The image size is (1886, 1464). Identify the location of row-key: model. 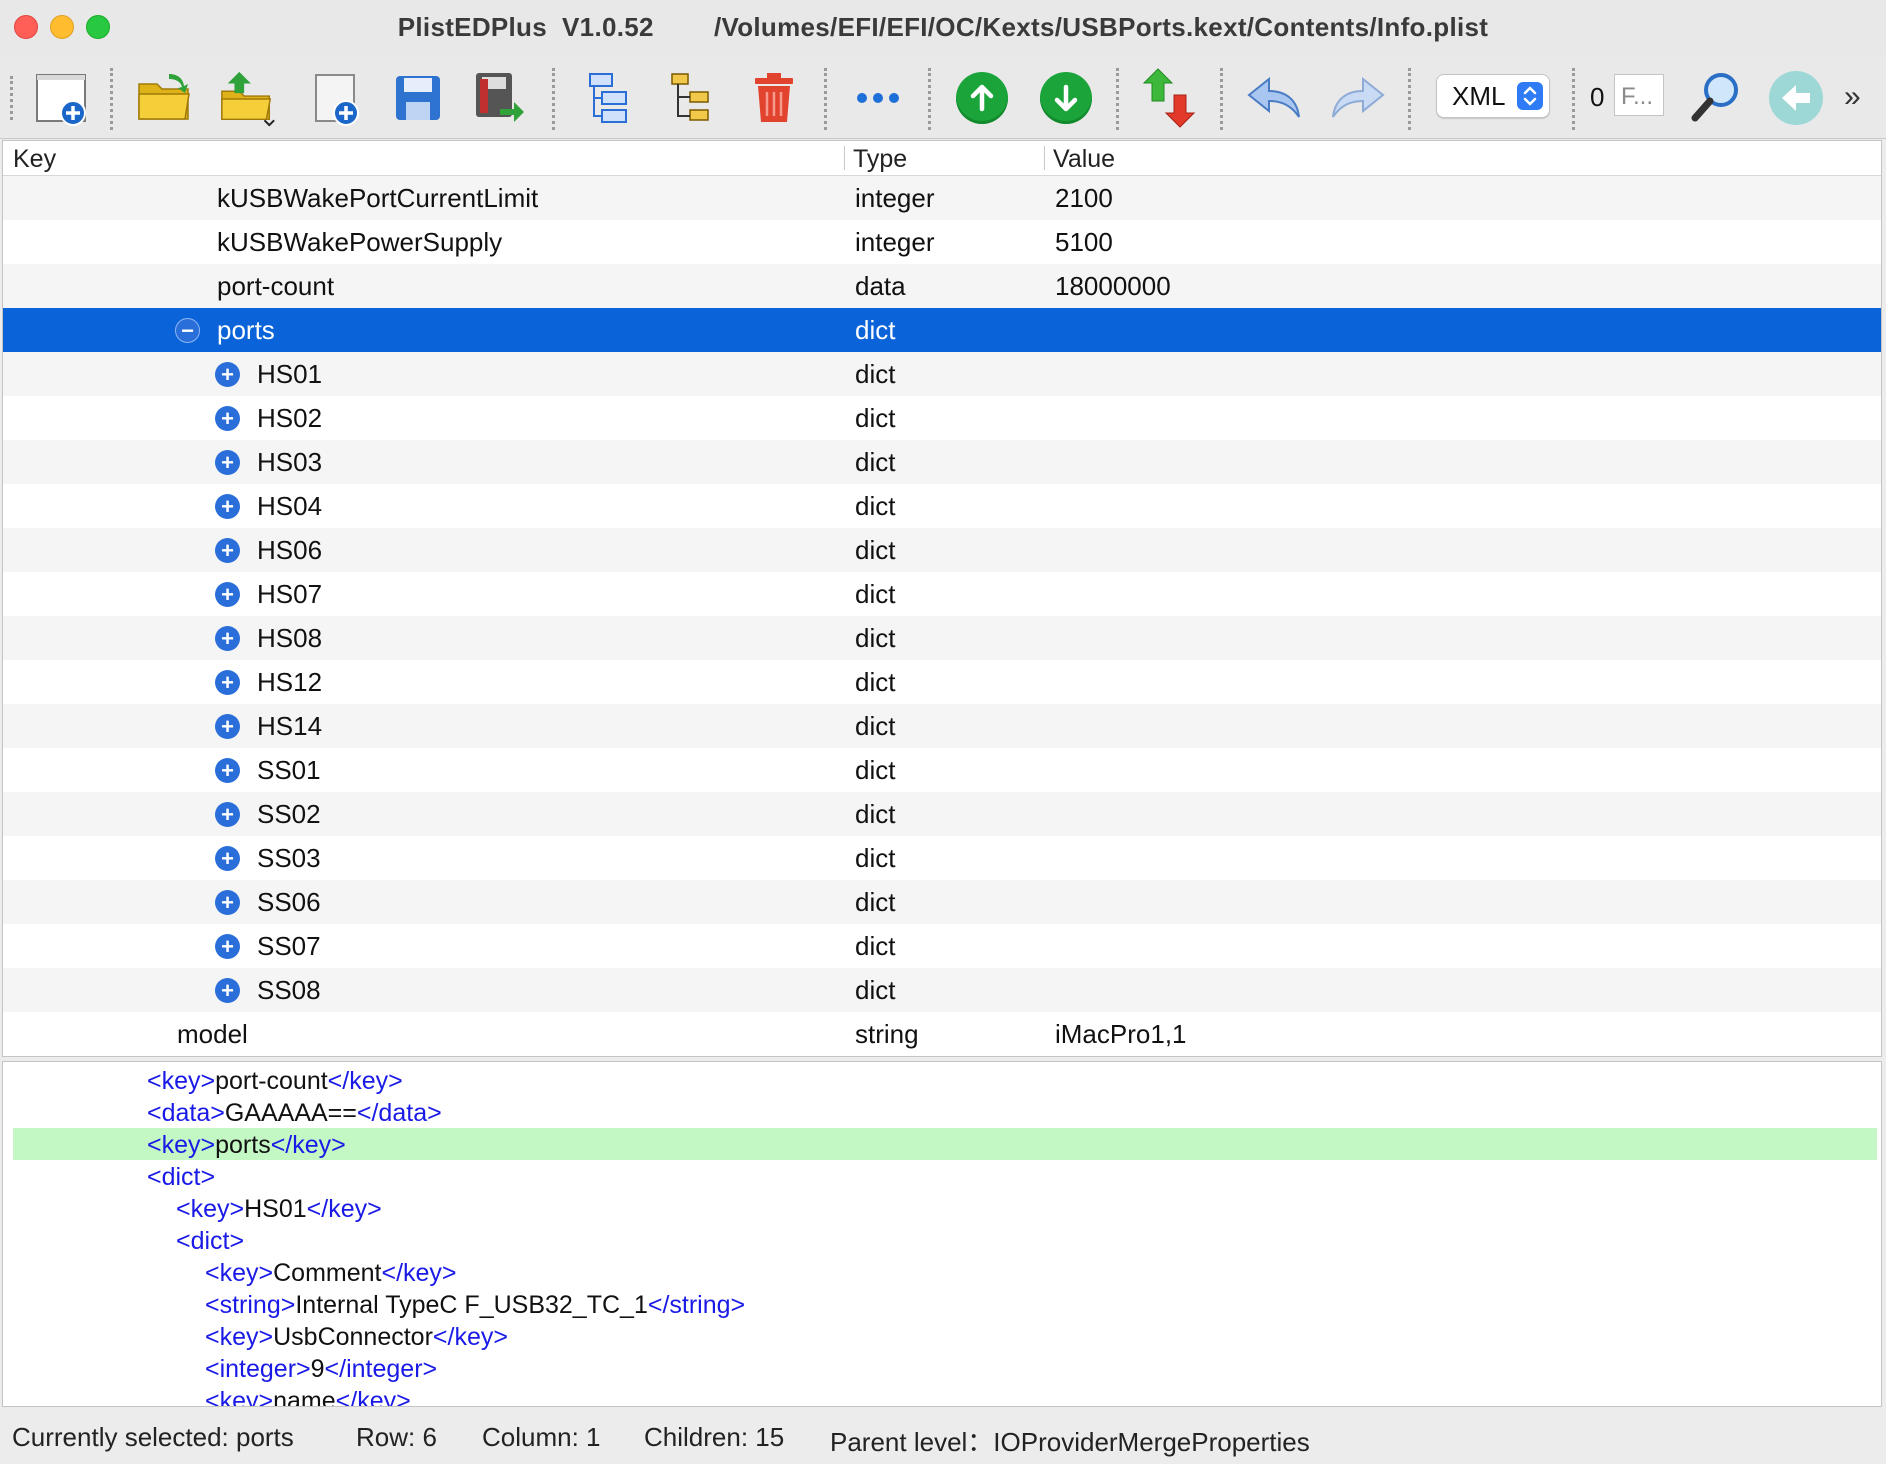
(212, 1034).